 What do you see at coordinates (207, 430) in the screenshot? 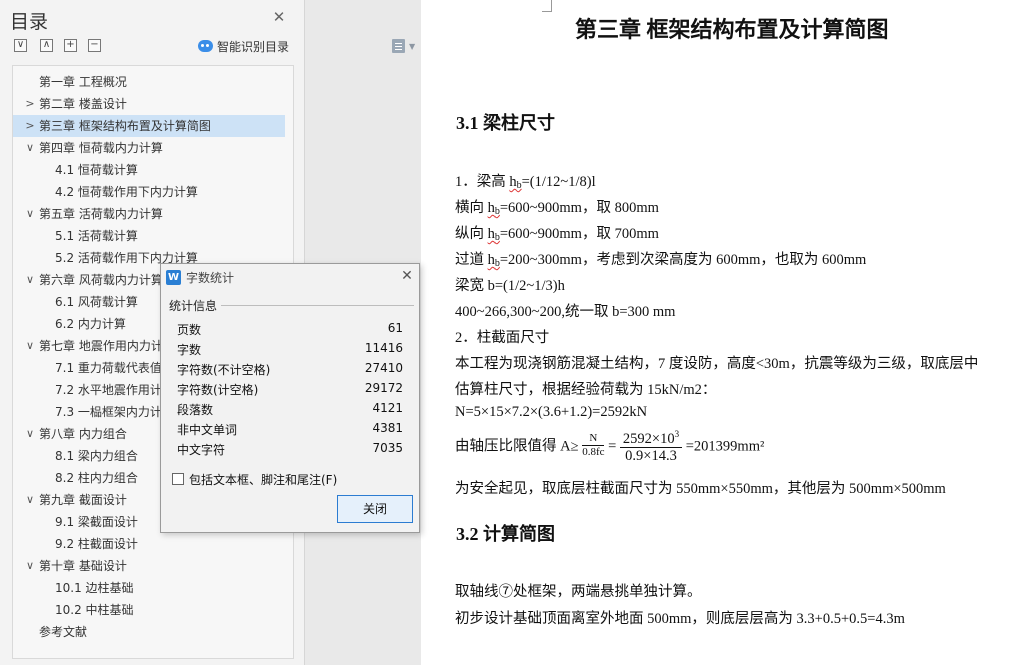
I see `stat-label: 非中文单词` at bounding box center [207, 430].